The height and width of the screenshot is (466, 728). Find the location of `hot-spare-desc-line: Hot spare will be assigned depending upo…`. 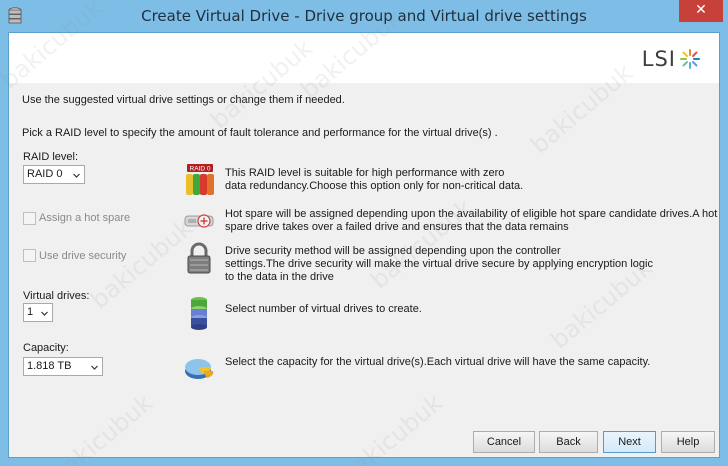

hot-spare-desc-line: Hot spare will be assigned depending upo… is located at coordinates (471, 214).